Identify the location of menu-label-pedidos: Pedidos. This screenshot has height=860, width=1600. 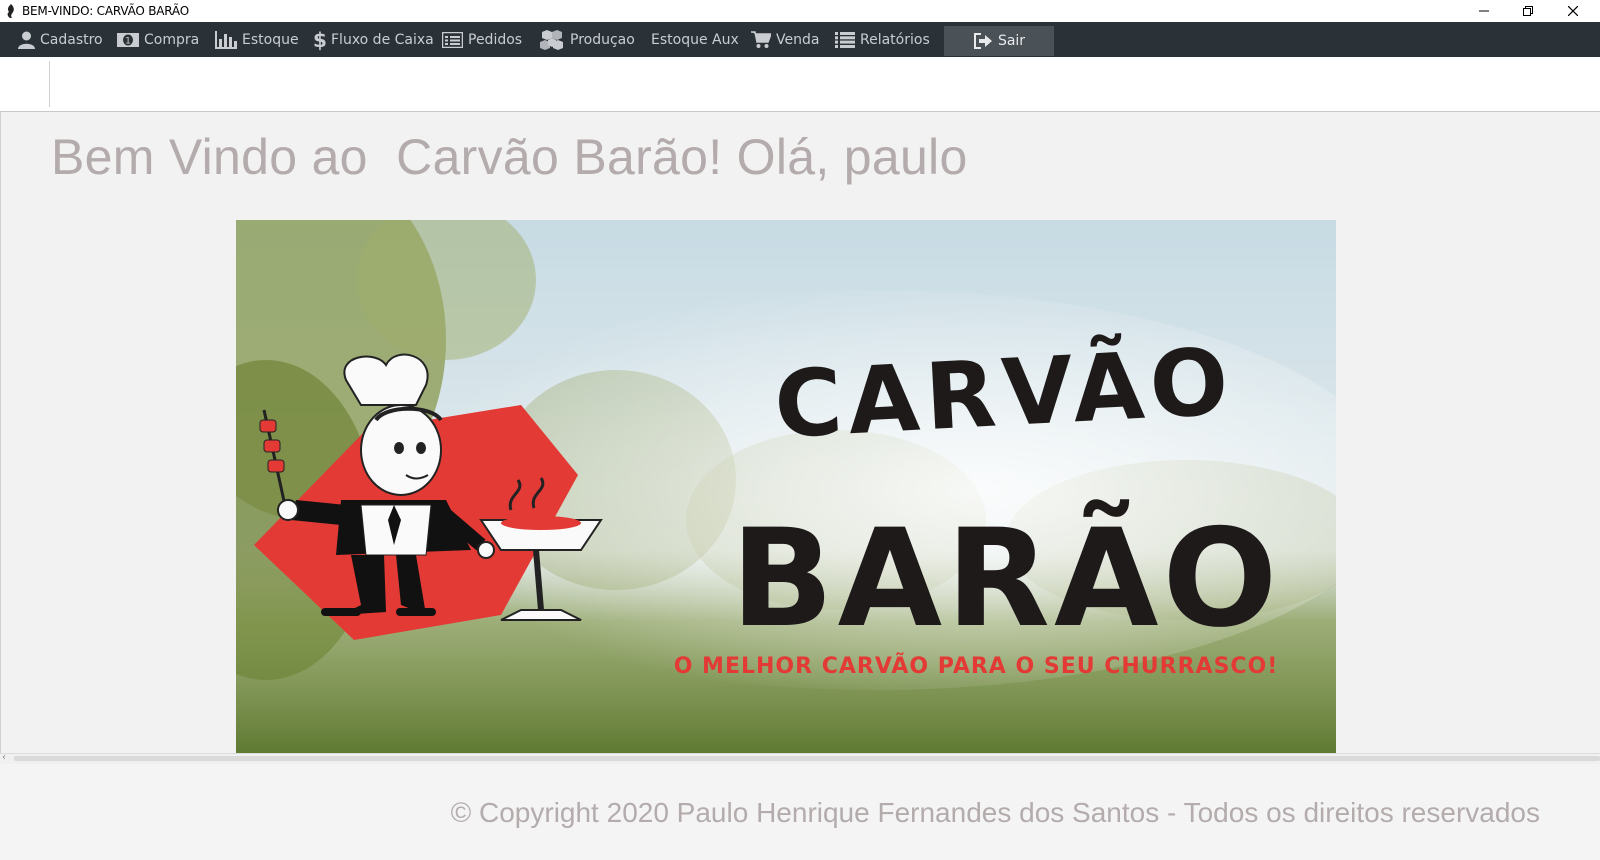
(495, 39).